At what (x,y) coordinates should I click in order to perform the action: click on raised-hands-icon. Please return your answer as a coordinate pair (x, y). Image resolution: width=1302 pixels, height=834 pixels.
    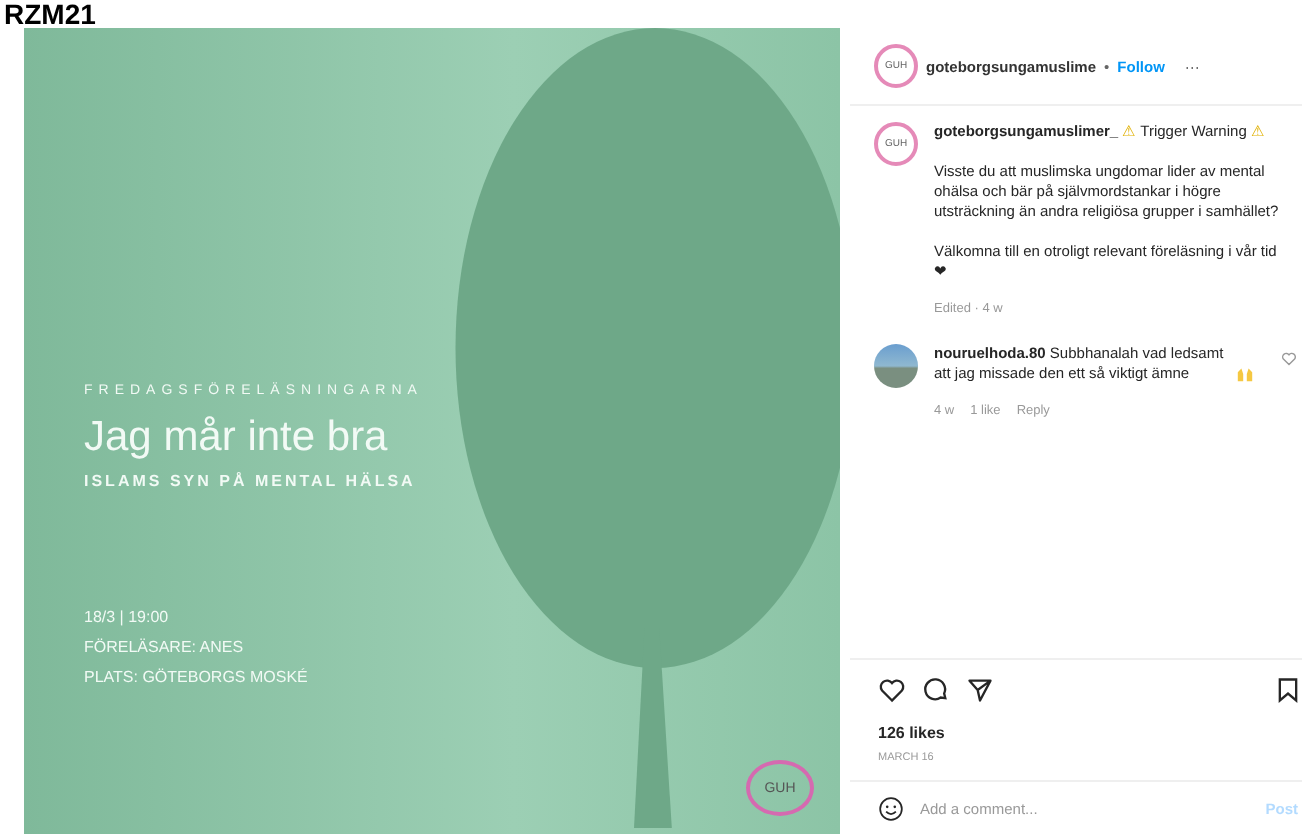
    Looking at the image, I should click on (1245, 374).